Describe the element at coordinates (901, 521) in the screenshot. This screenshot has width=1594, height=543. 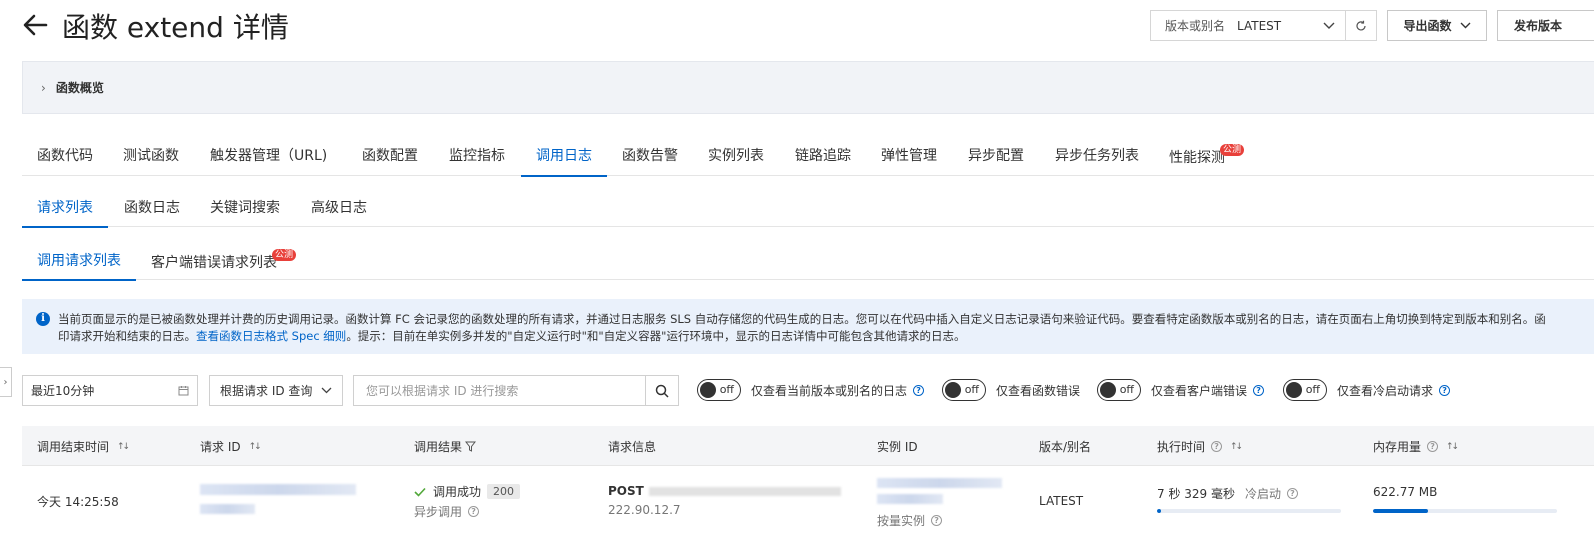
I see `instance-type-text: 按量实例` at that location.